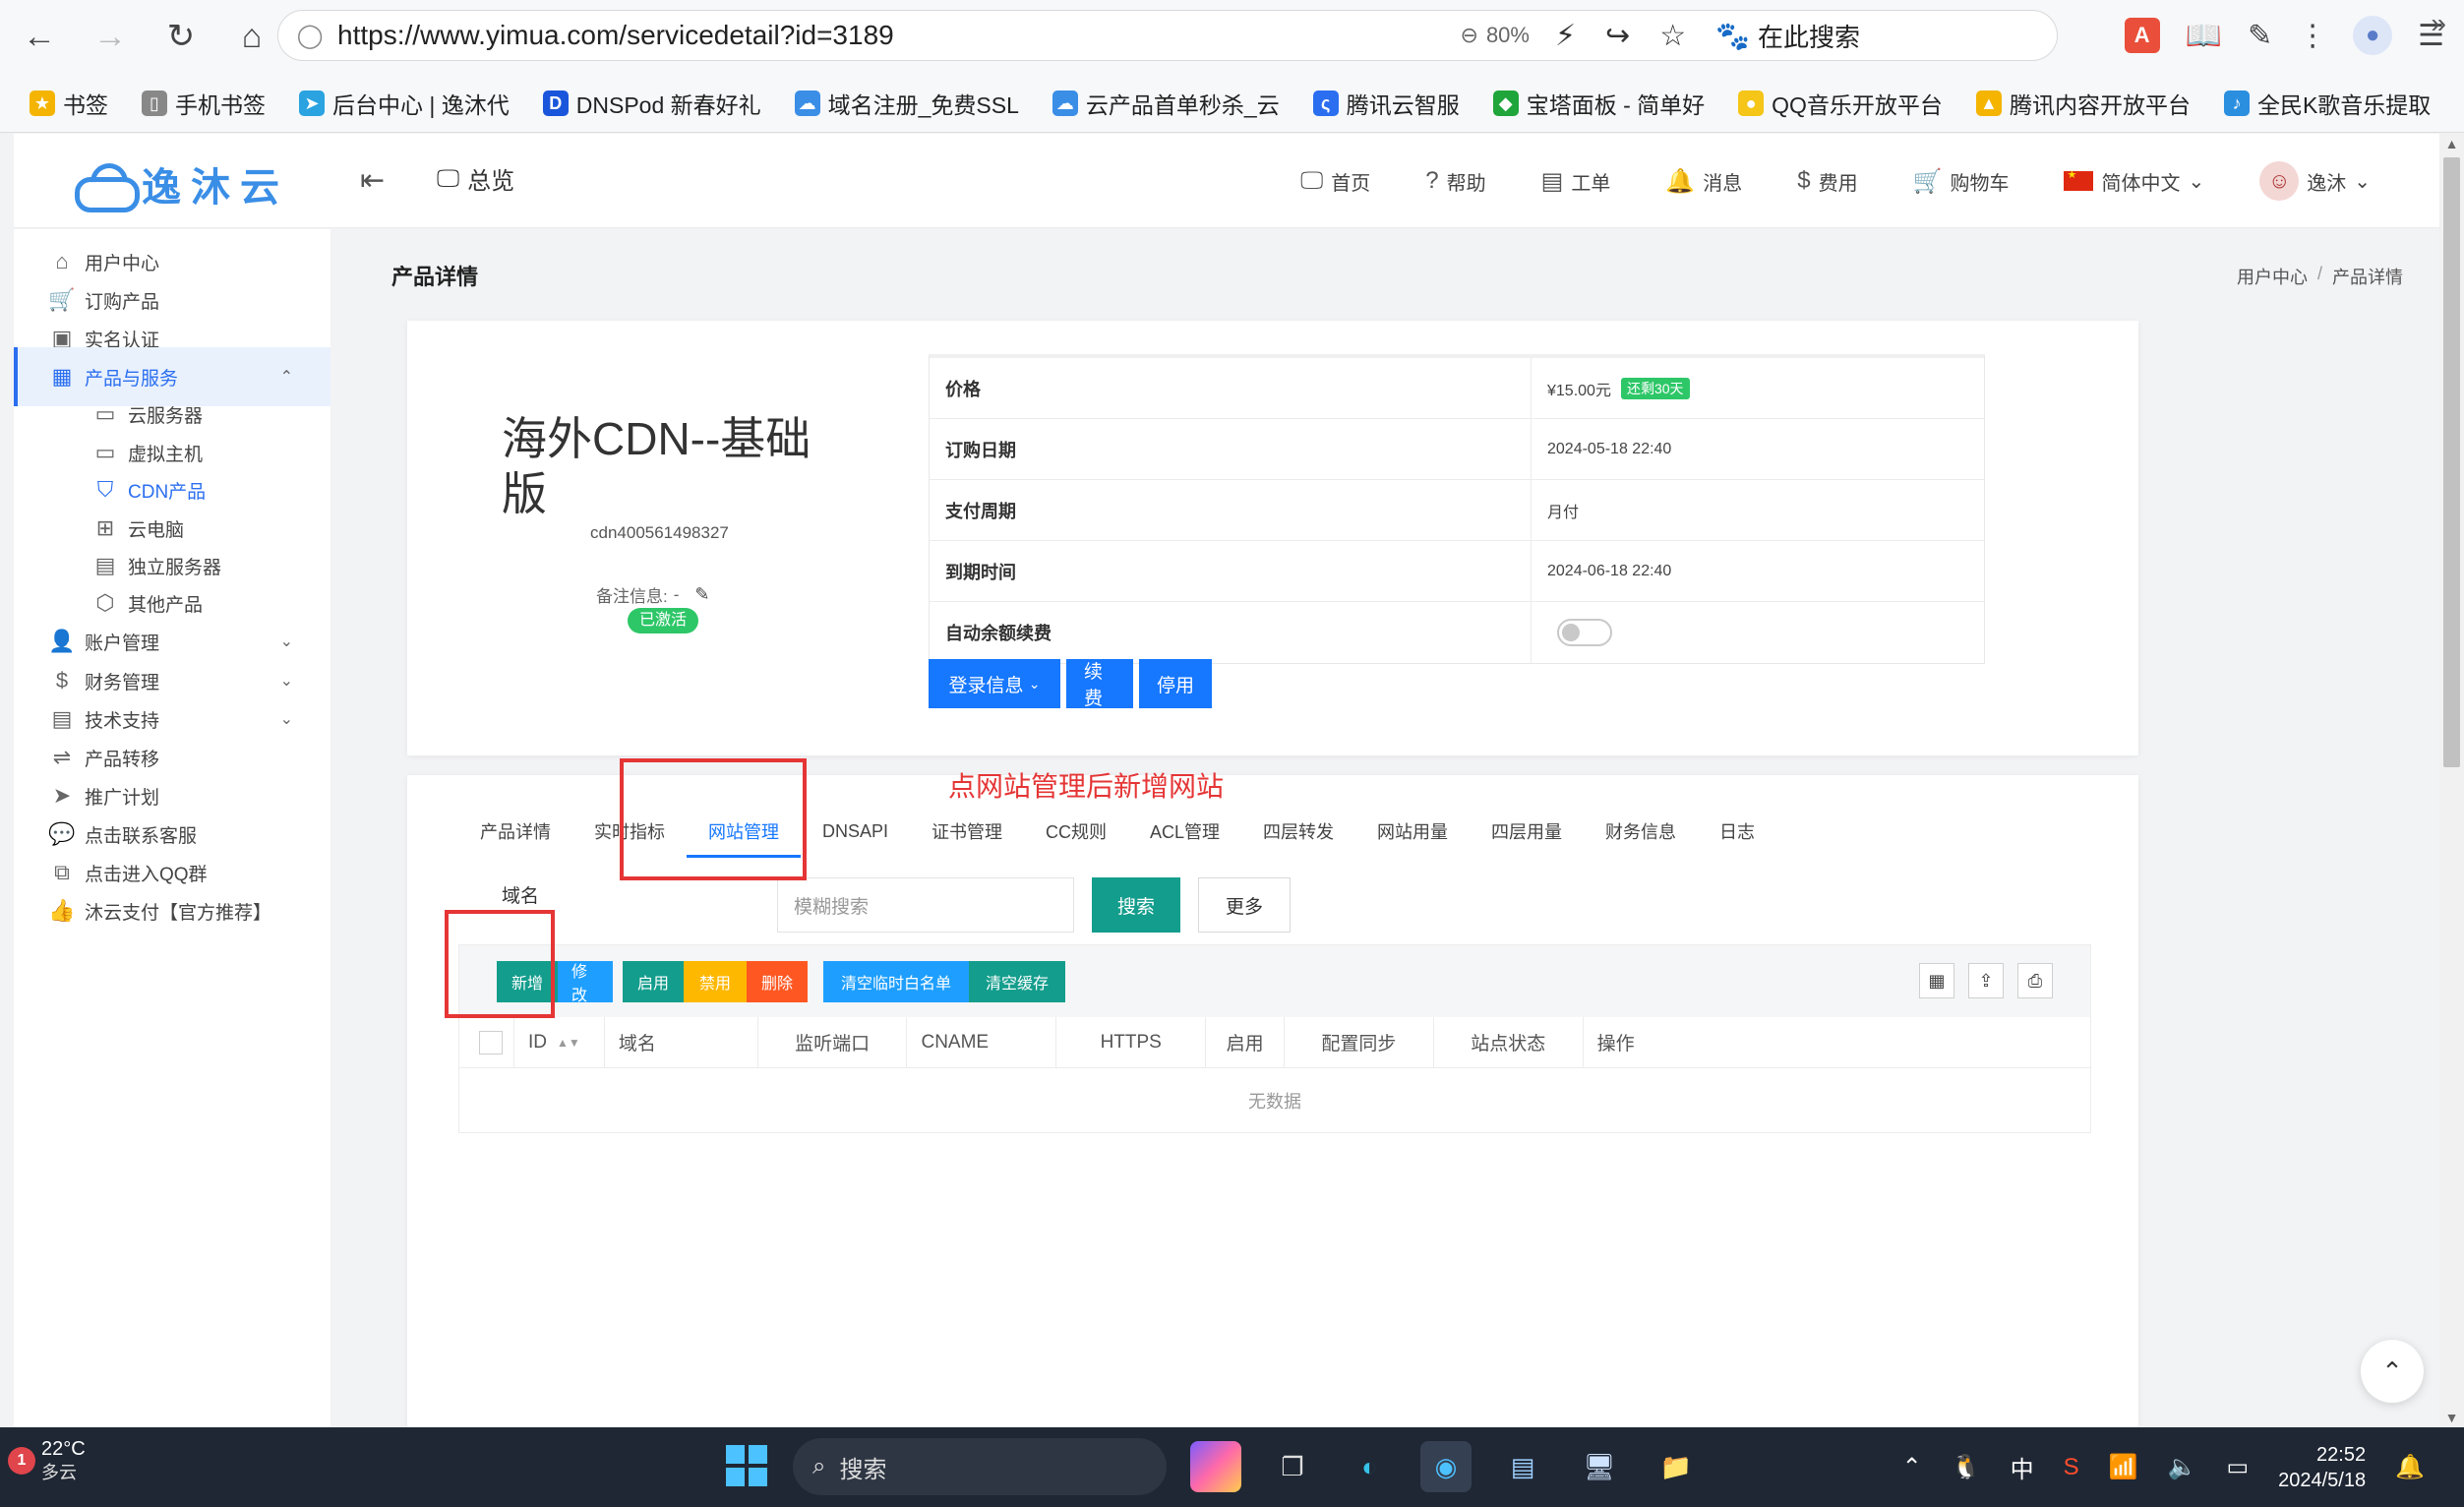  Describe the element at coordinates (2439, 23) in the screenshot. I see `bookmarks-overflow-icon: »` at that location.